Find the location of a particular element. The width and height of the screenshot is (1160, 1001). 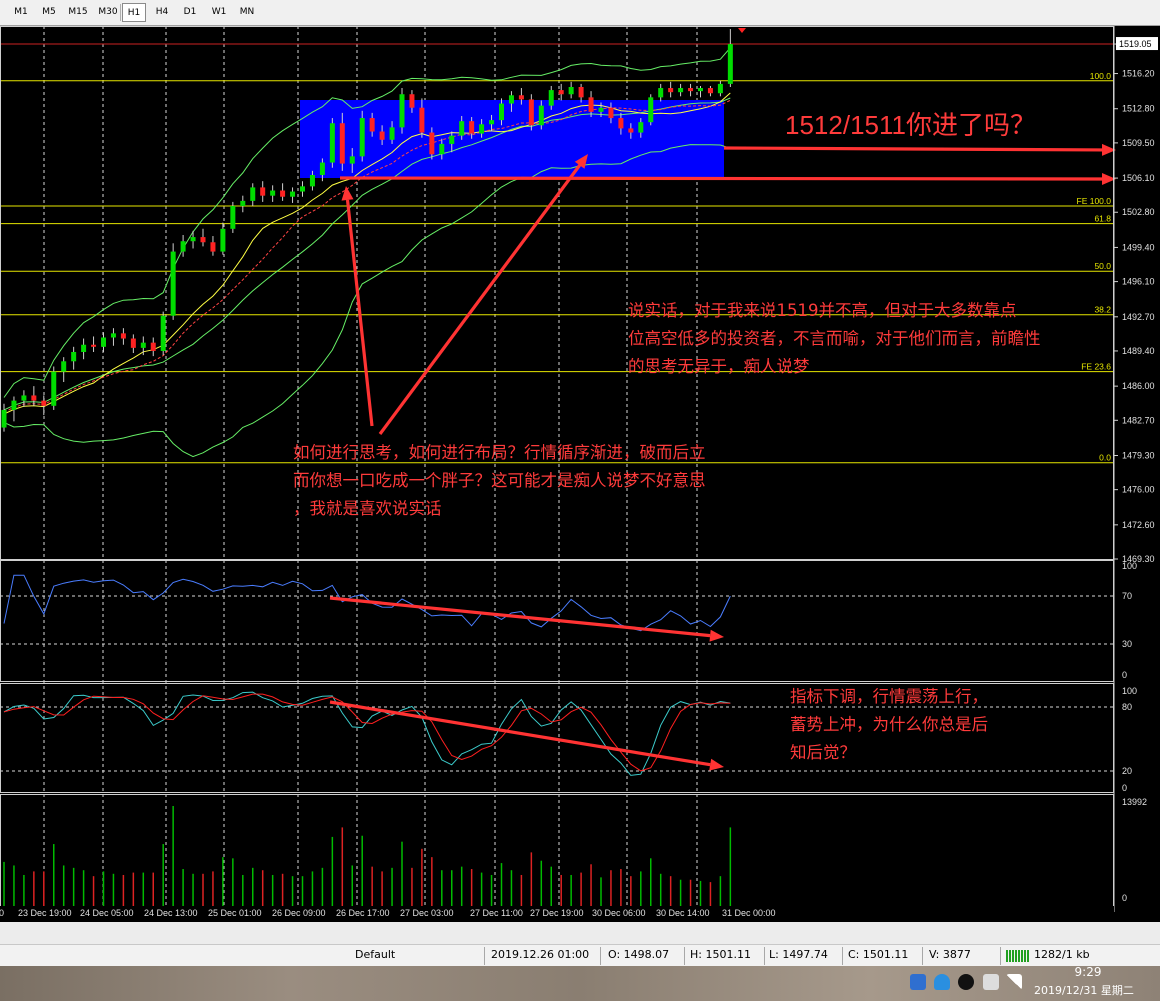

shield-tray-icon is located at coordinates (942, 982).